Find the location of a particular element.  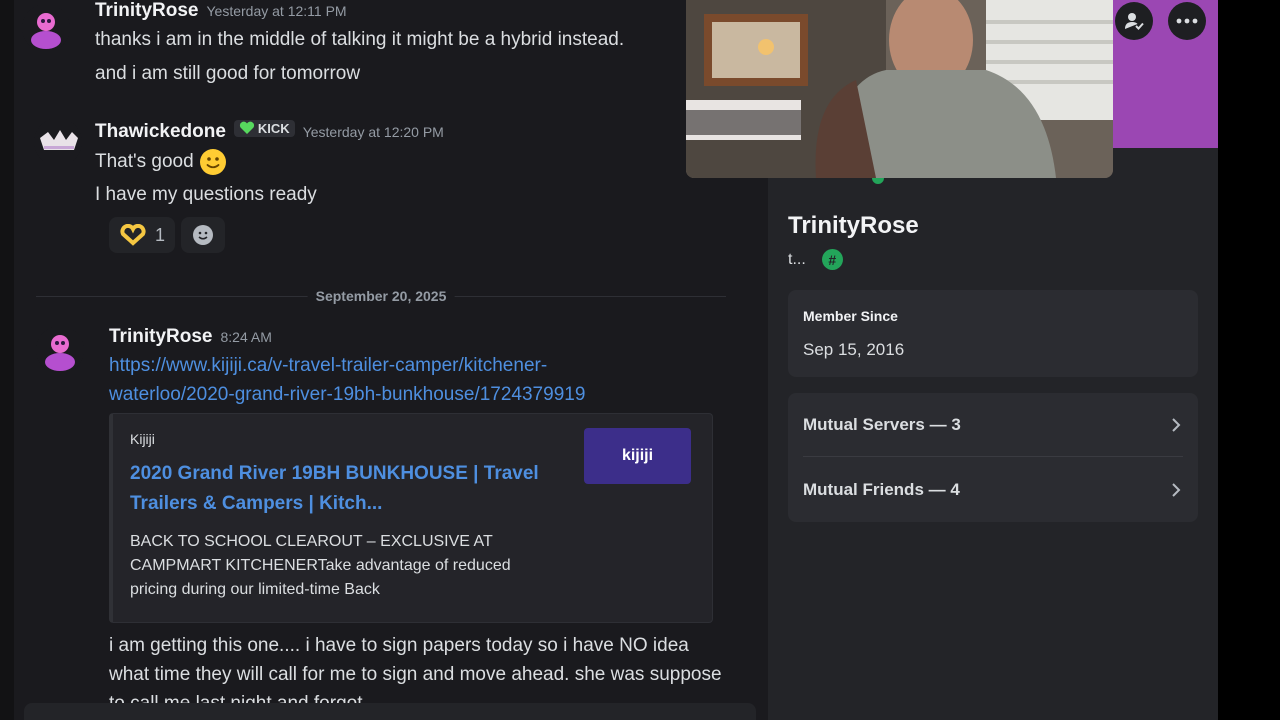

mutuals-card: Mutual Servers — 3 Mutual Friends — 4 is located at coordinates (993, 457).